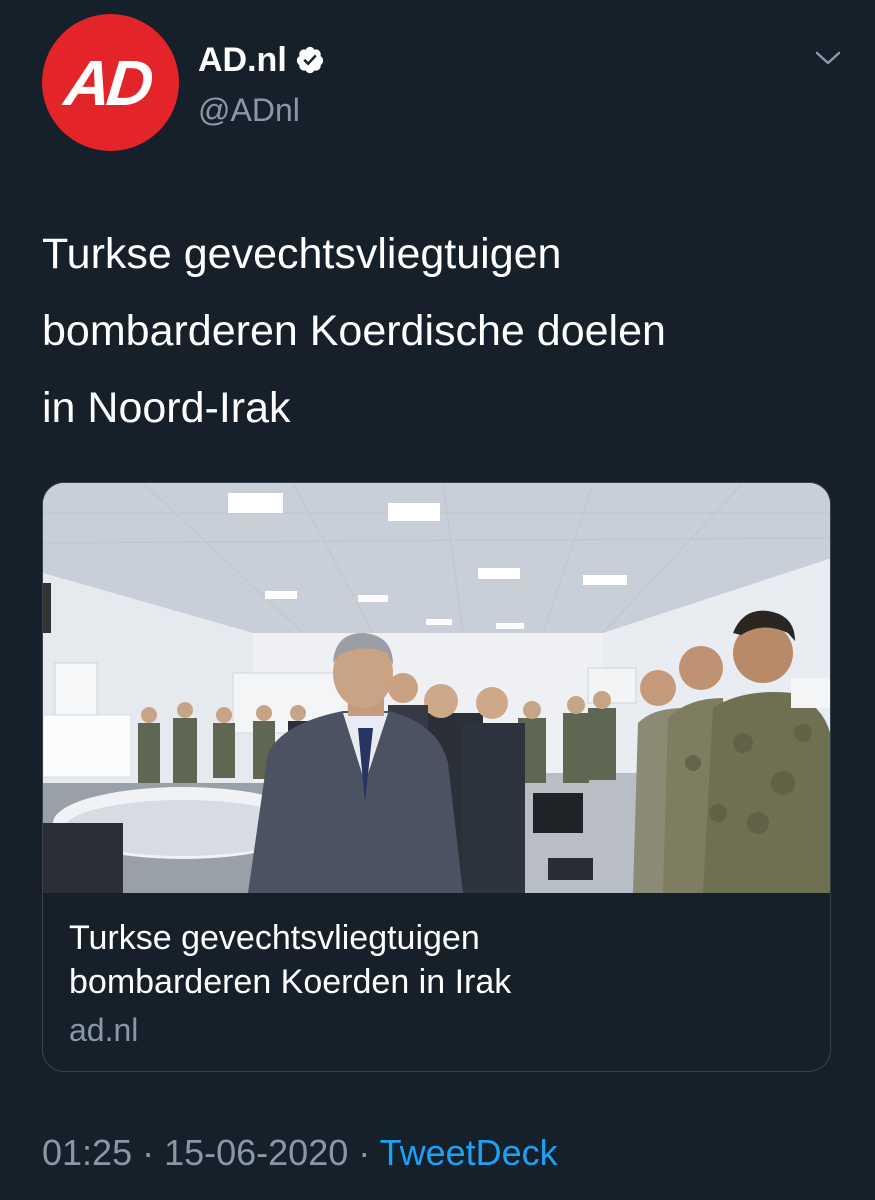 This screenshot has height=1200, width=875. Describe the element at coordinates (274, 938) in the screenshot. I see `card-title-line: Turkse gevechtsvliegtuigen` at that location.